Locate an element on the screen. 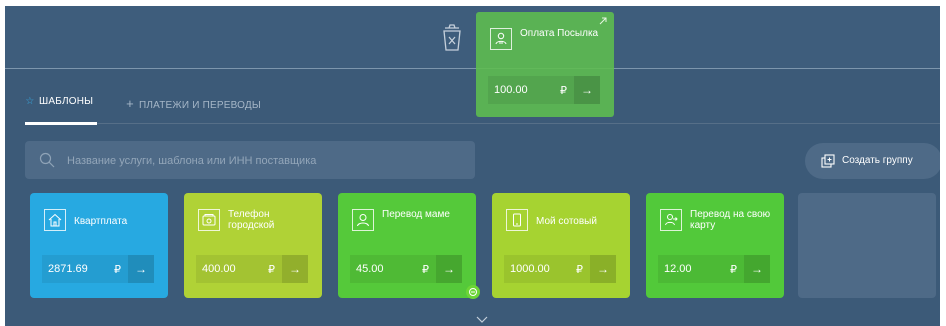  template-title: Мой сотовый is located at coordinates (566, 221).